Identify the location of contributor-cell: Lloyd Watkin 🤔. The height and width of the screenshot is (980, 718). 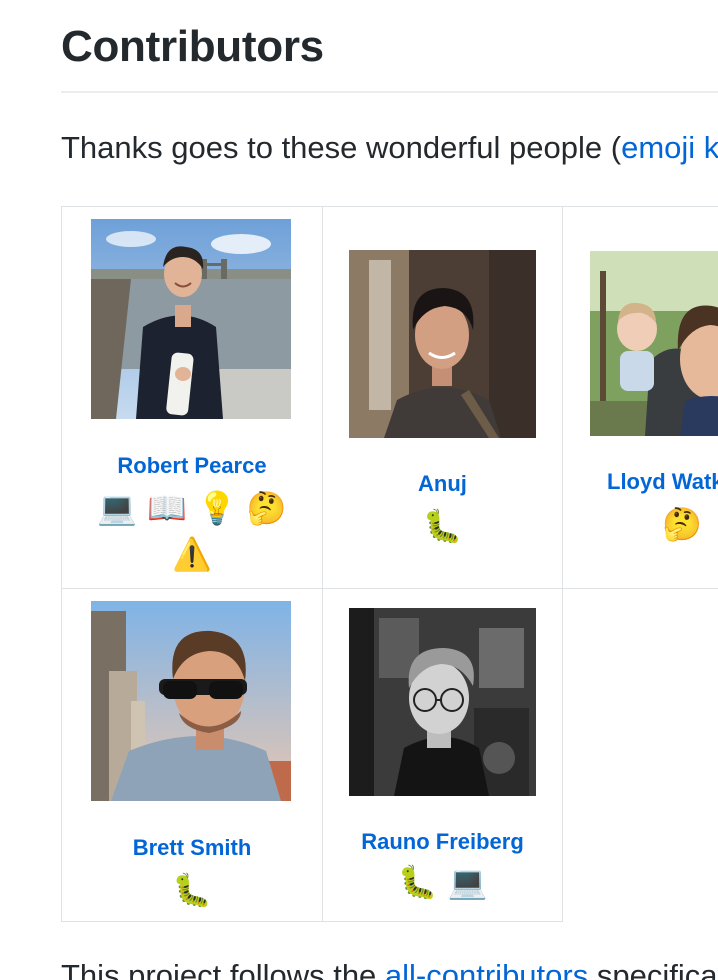
(640, 397).